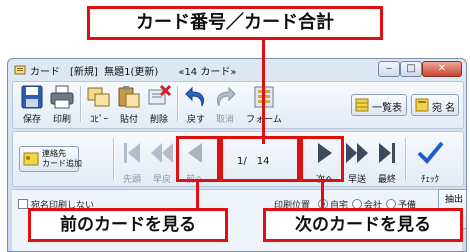 This screenshot has width=470, height=252. I want to click on maximize-button: □, so click(411, 69).